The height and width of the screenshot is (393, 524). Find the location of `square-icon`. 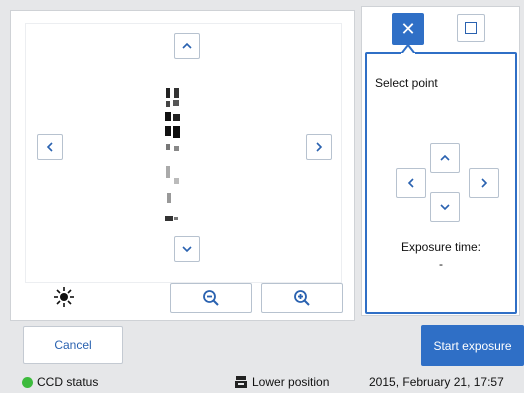

square-icon is located at coordinates (471, 28).